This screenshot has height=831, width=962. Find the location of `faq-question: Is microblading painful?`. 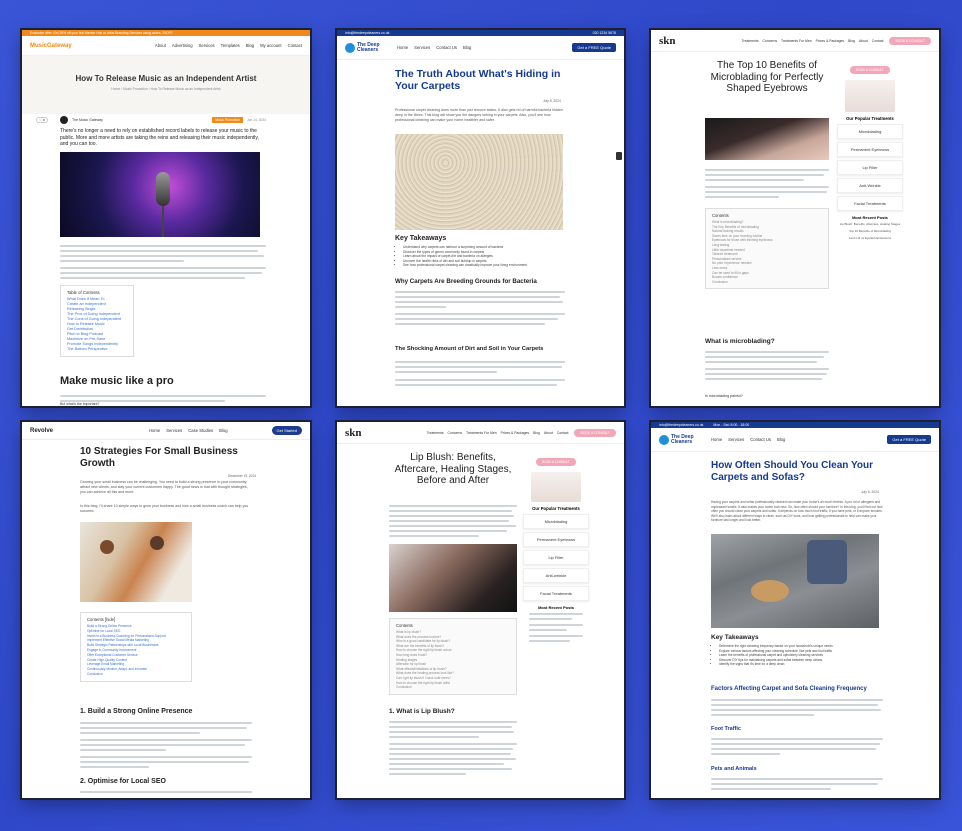

faq-question: Is microblading painful? is located at coordinates (724, 396).